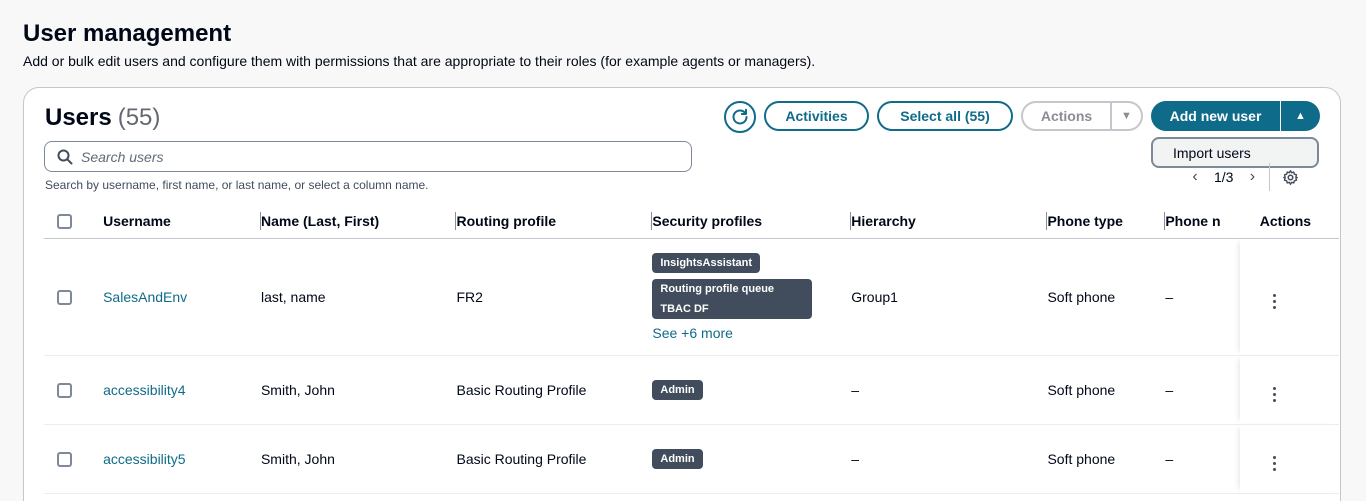  Describe the element at coordinates (1270, 177) in the screenshot. I see `pager-divider` at that location.